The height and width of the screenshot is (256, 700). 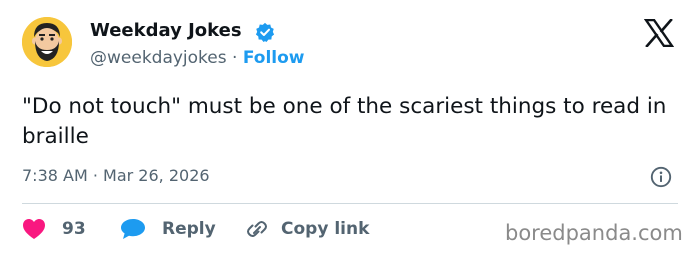 I want to click on author-display-name: Weekday Jokes, so click(x=166, y=30).